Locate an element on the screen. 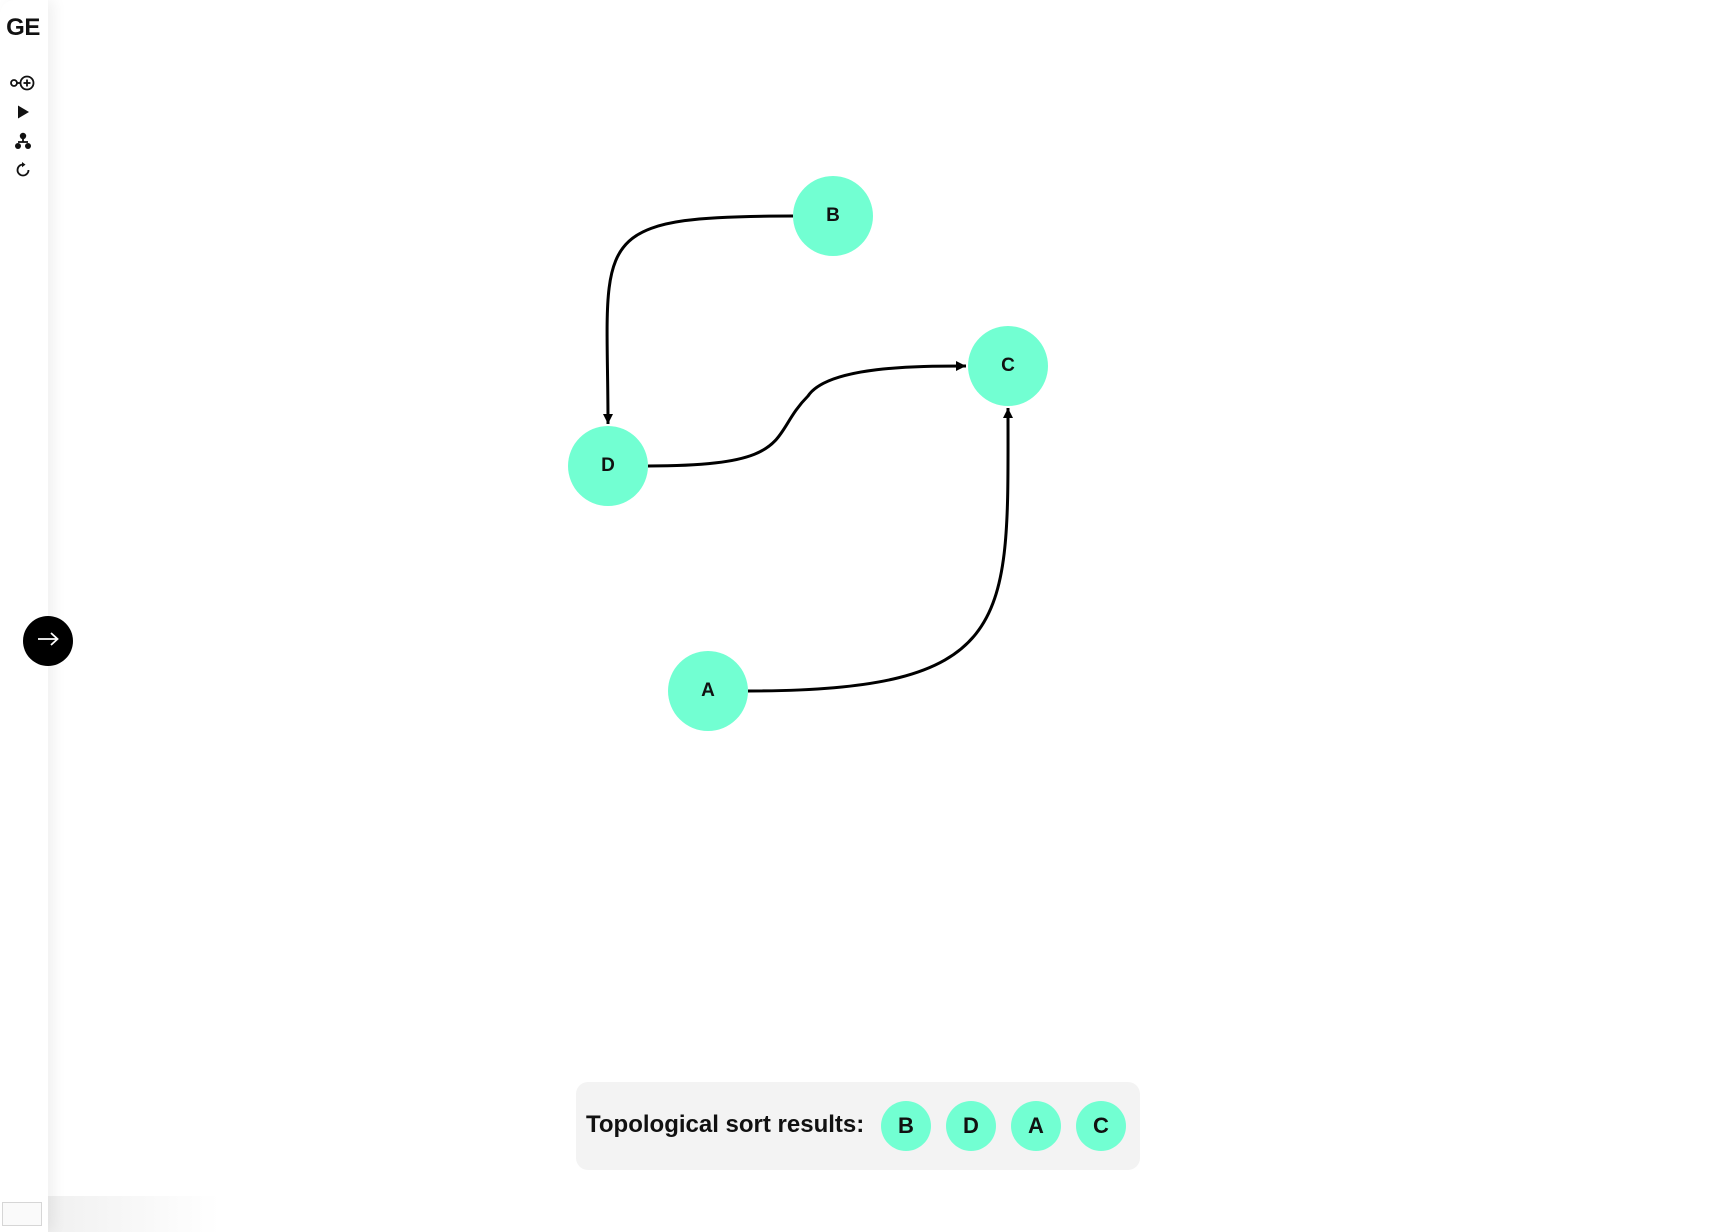  reset-button is located at coordinates (23, 170).